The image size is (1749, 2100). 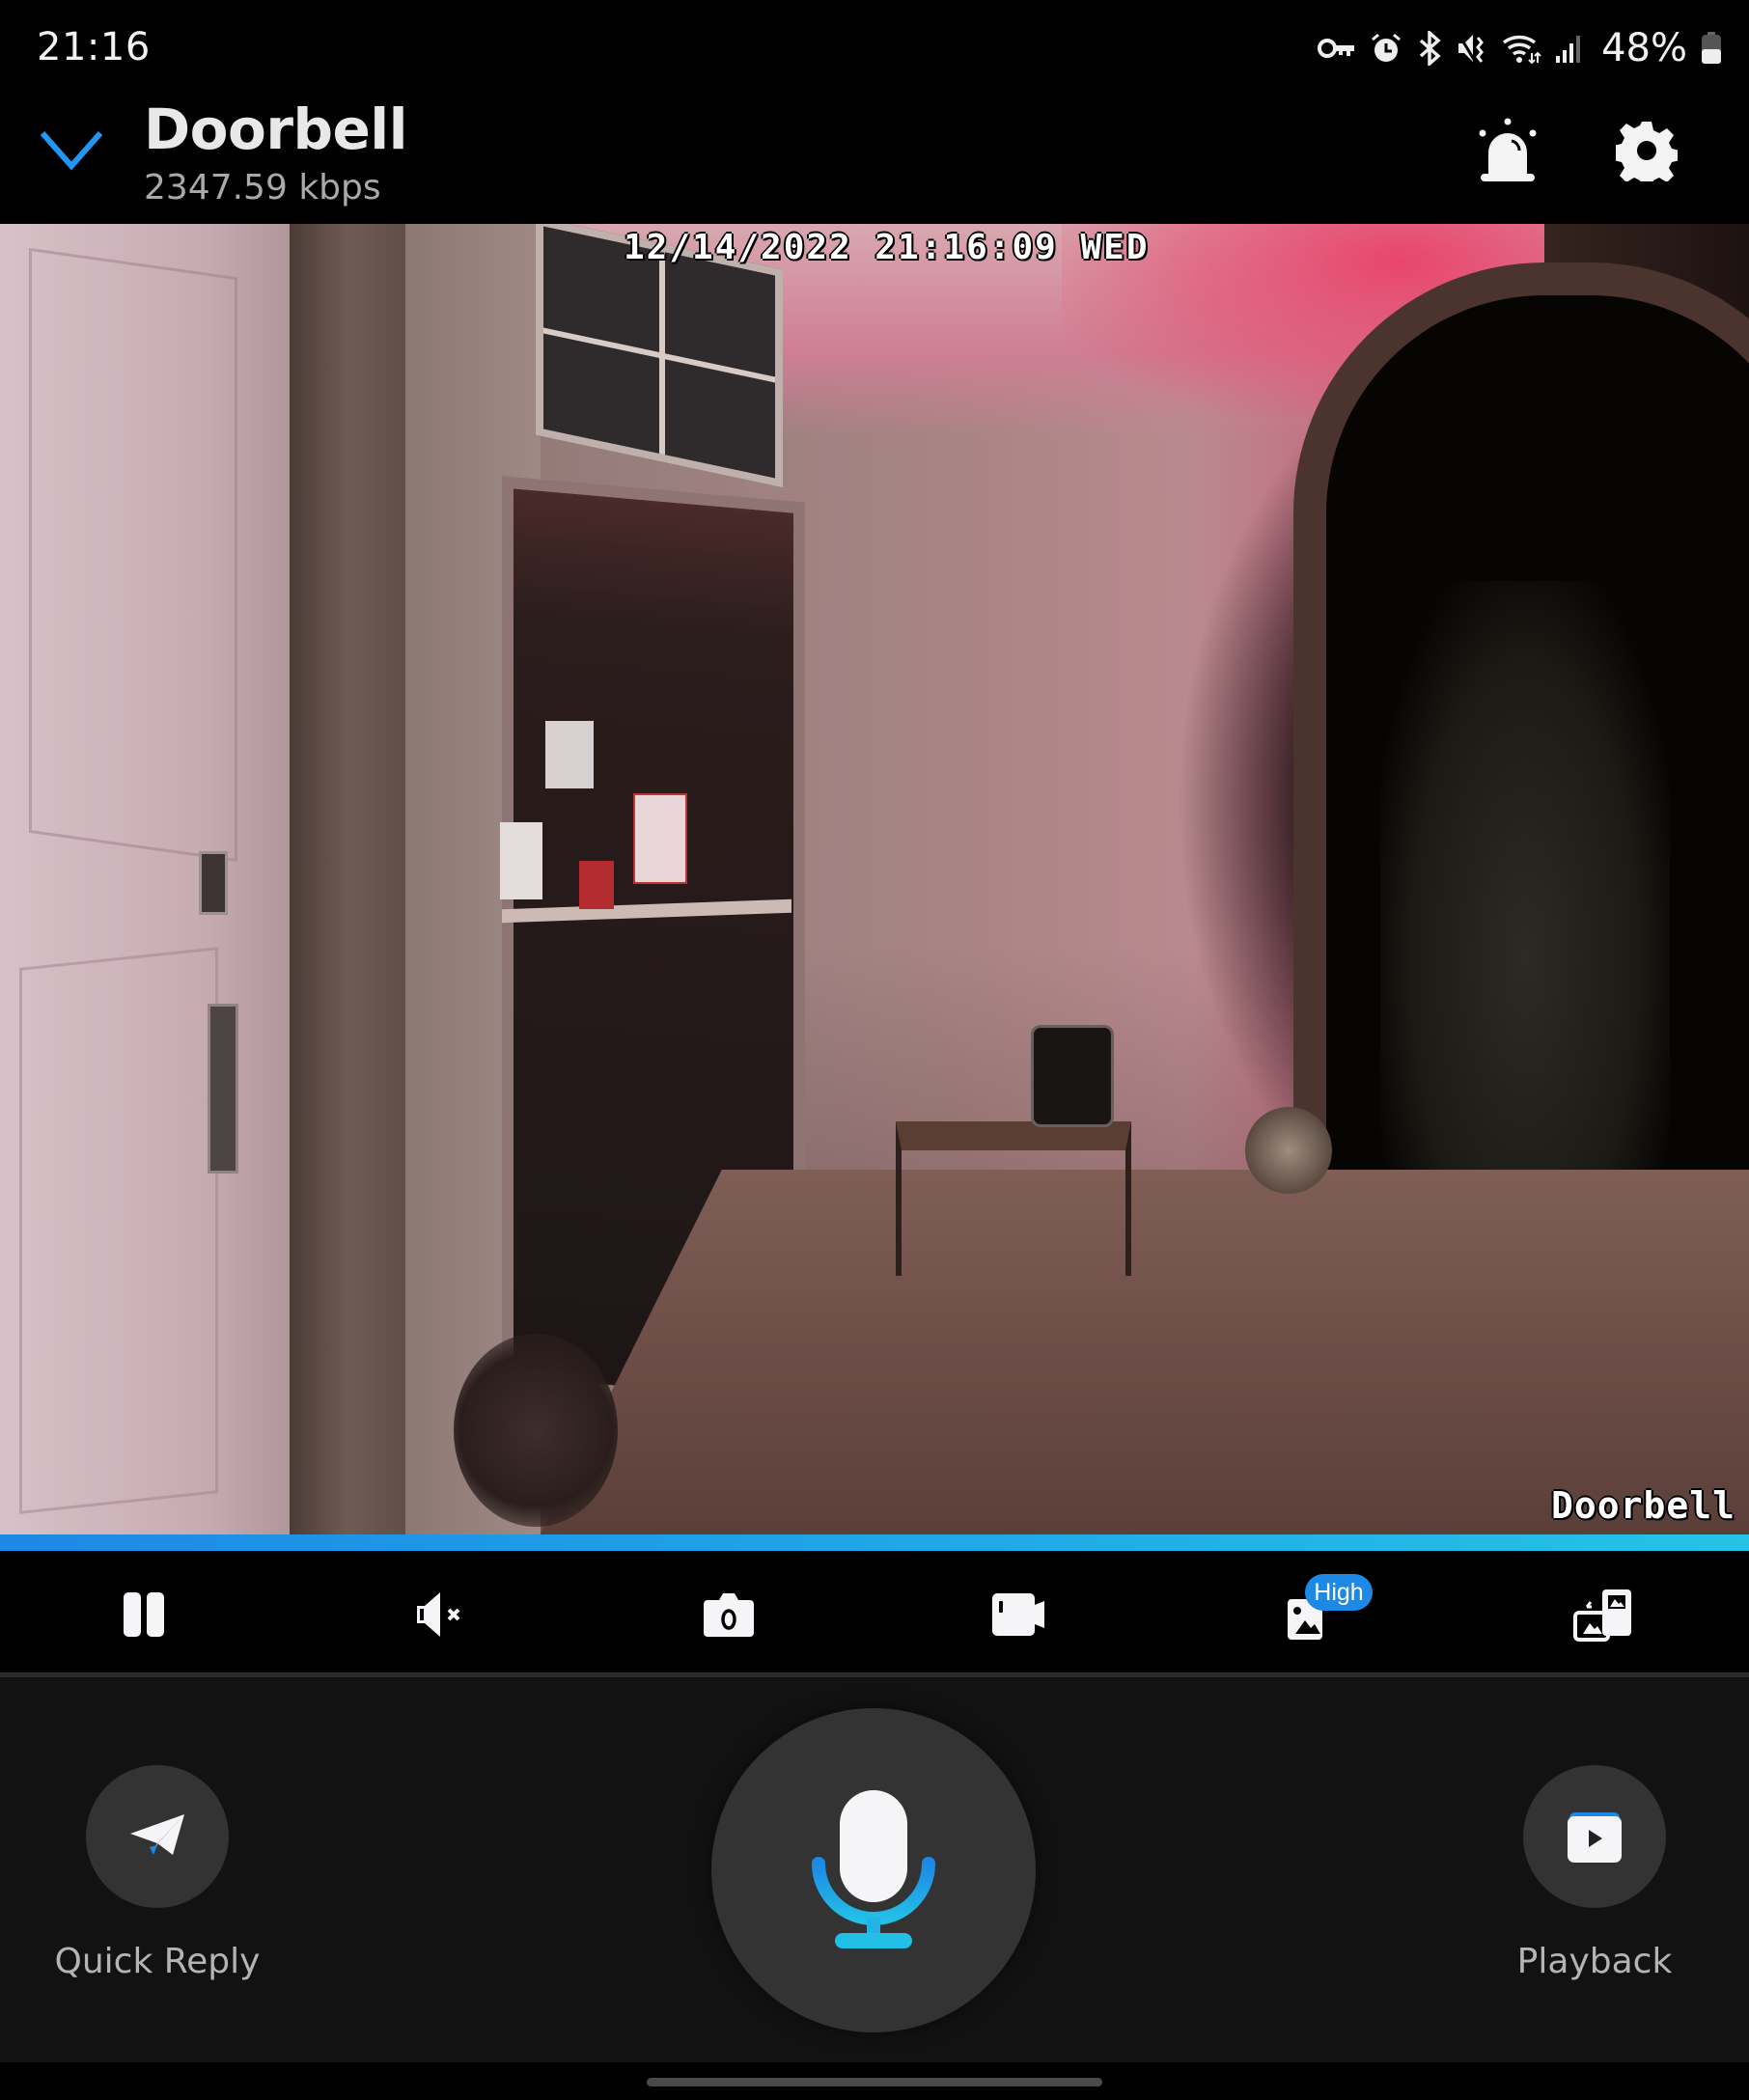 What do you see at coordinates (875, 2082) in the screenshot?
I see `home-gesture-handle` at bounding box center [875, 2082].